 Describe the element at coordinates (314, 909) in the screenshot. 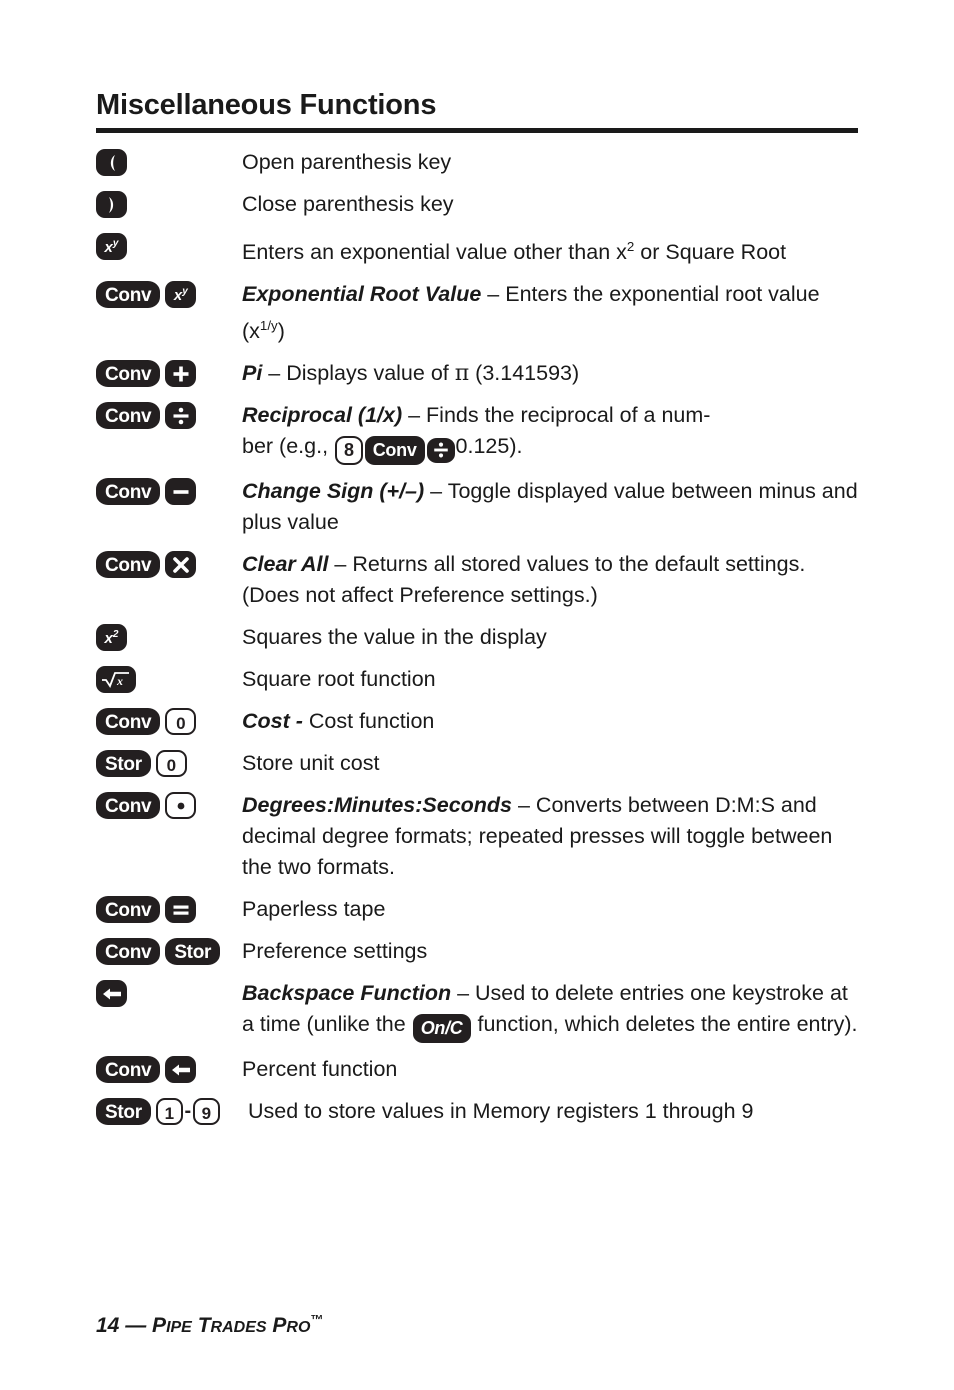

I see `desc-text: Paperless tape` at that location.